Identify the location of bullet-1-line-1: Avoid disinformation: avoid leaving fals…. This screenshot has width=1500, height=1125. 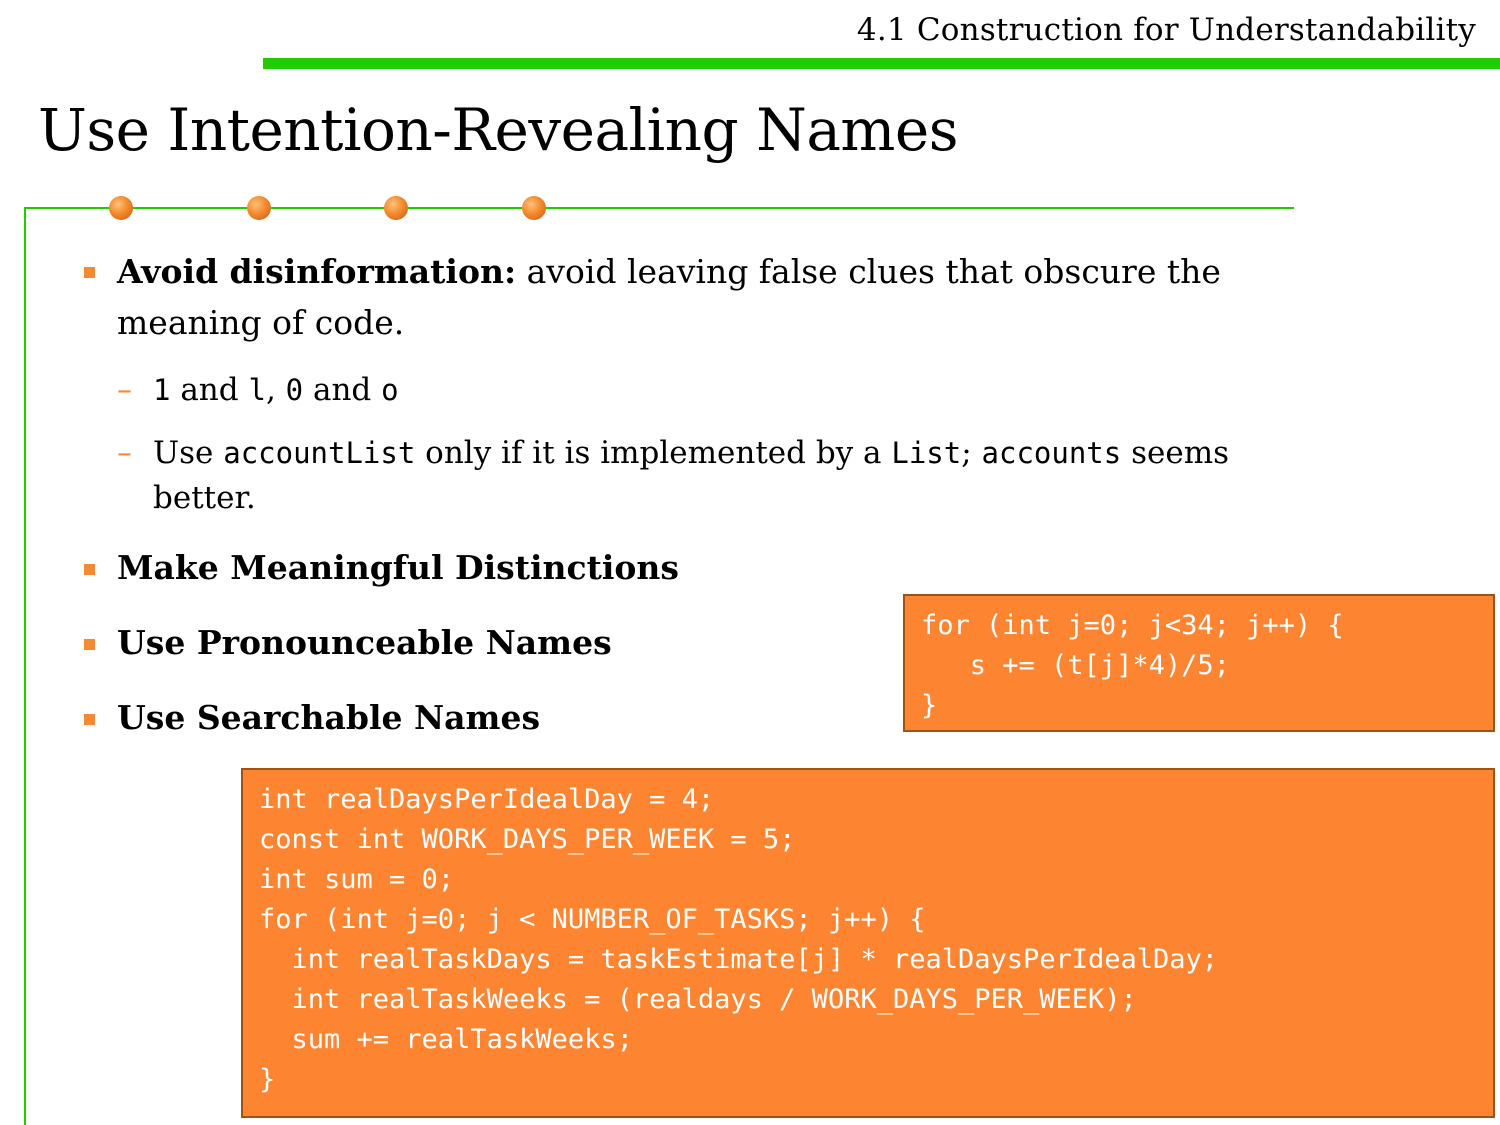
(669, 271).